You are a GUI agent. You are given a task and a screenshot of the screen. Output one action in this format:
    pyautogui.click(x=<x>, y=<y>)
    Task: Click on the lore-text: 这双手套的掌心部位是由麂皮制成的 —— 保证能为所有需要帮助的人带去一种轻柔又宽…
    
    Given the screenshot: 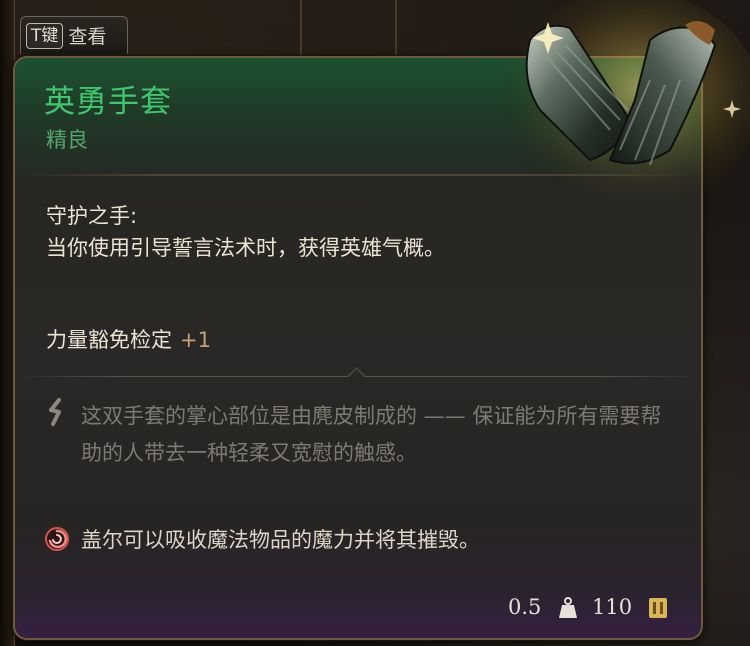 What is the action you would take?
    pyautogui.click(x=371, y=434)
    